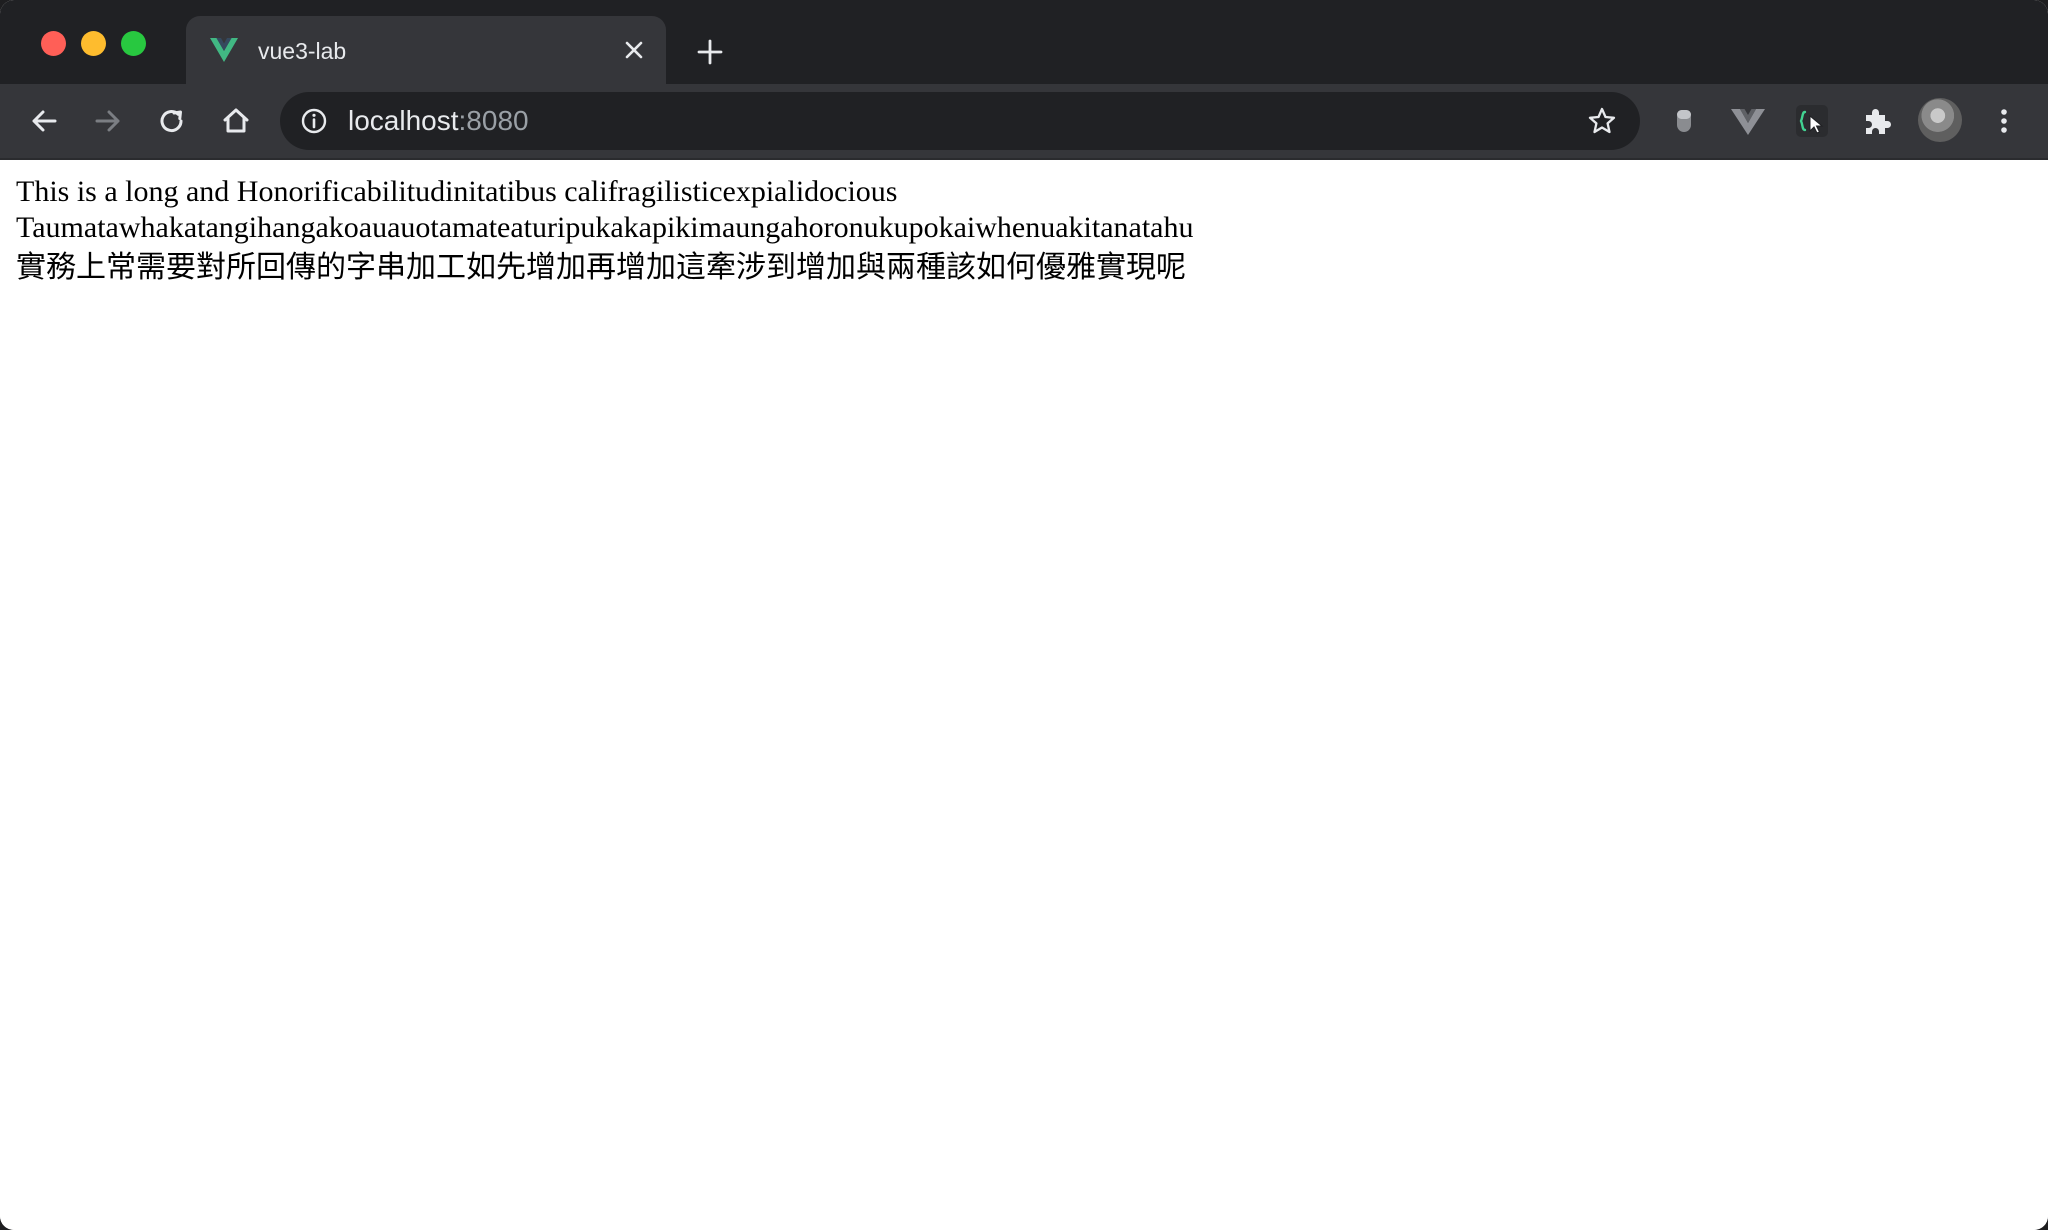 The height and width of the screenshot is (1230, 2048). Describe the element at coordinates (133, 43) in the screenshot. I see `zoom-window-button` at that location.